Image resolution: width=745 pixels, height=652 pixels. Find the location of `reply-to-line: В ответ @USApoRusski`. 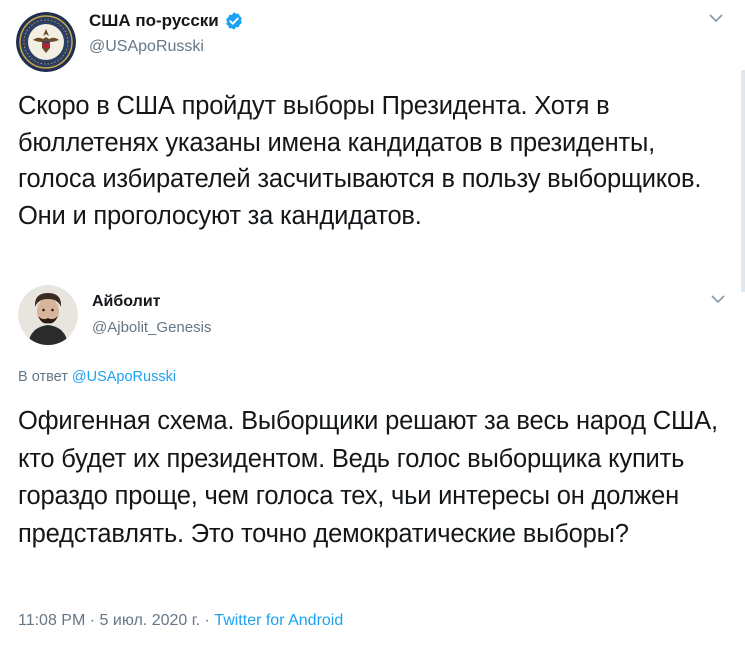

reply-to-line: В ответ @USApoRusski is located at coordinates (97, 377).